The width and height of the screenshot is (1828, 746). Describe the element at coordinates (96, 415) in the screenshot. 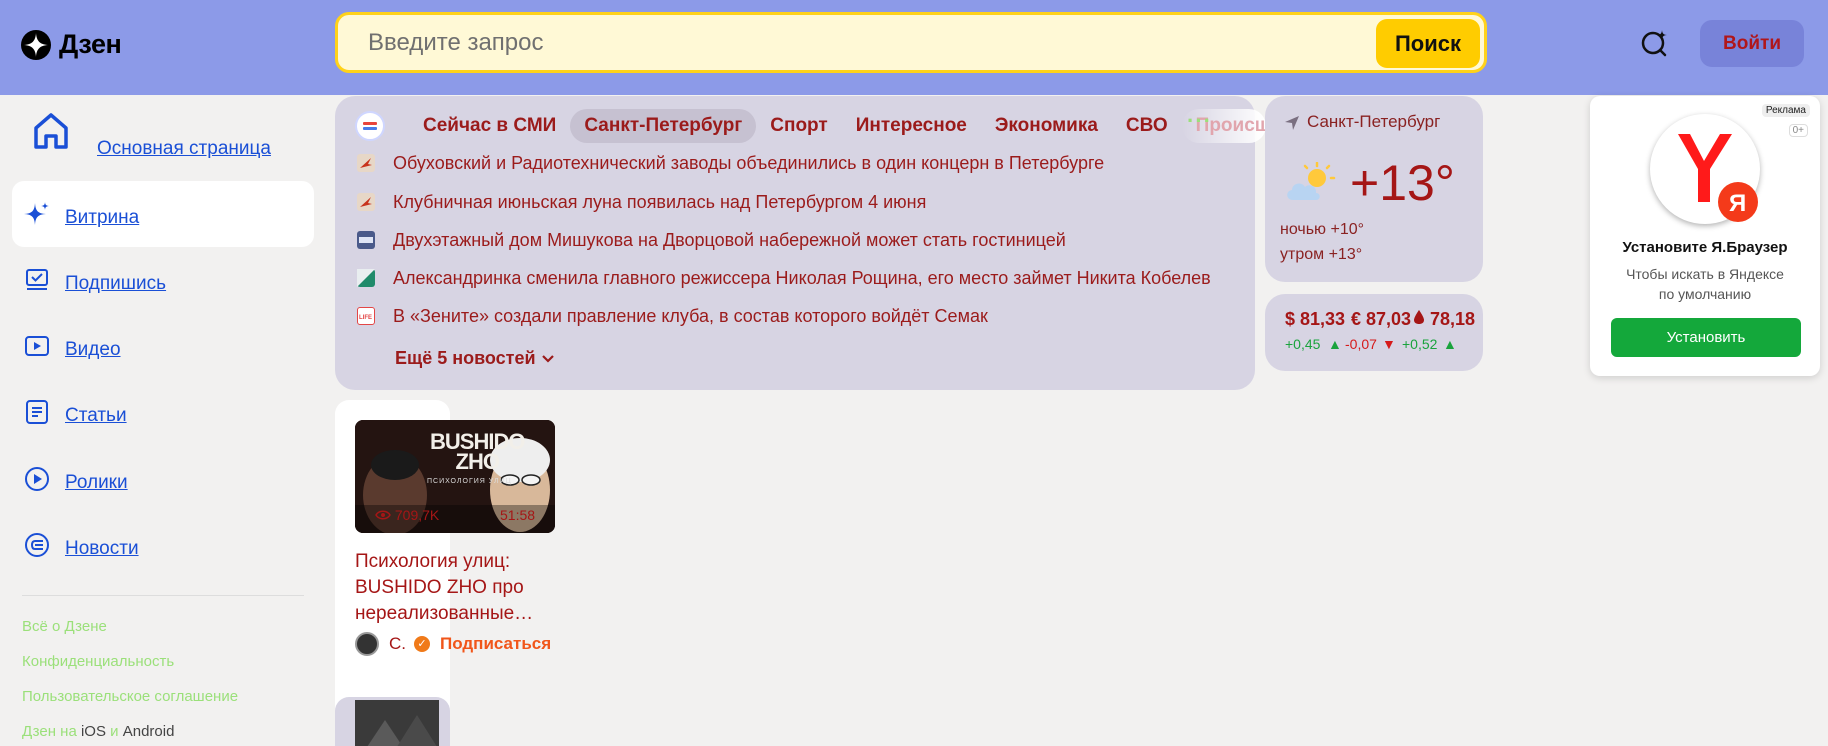

I see `sidebar-item-label: Статьи` at that location.